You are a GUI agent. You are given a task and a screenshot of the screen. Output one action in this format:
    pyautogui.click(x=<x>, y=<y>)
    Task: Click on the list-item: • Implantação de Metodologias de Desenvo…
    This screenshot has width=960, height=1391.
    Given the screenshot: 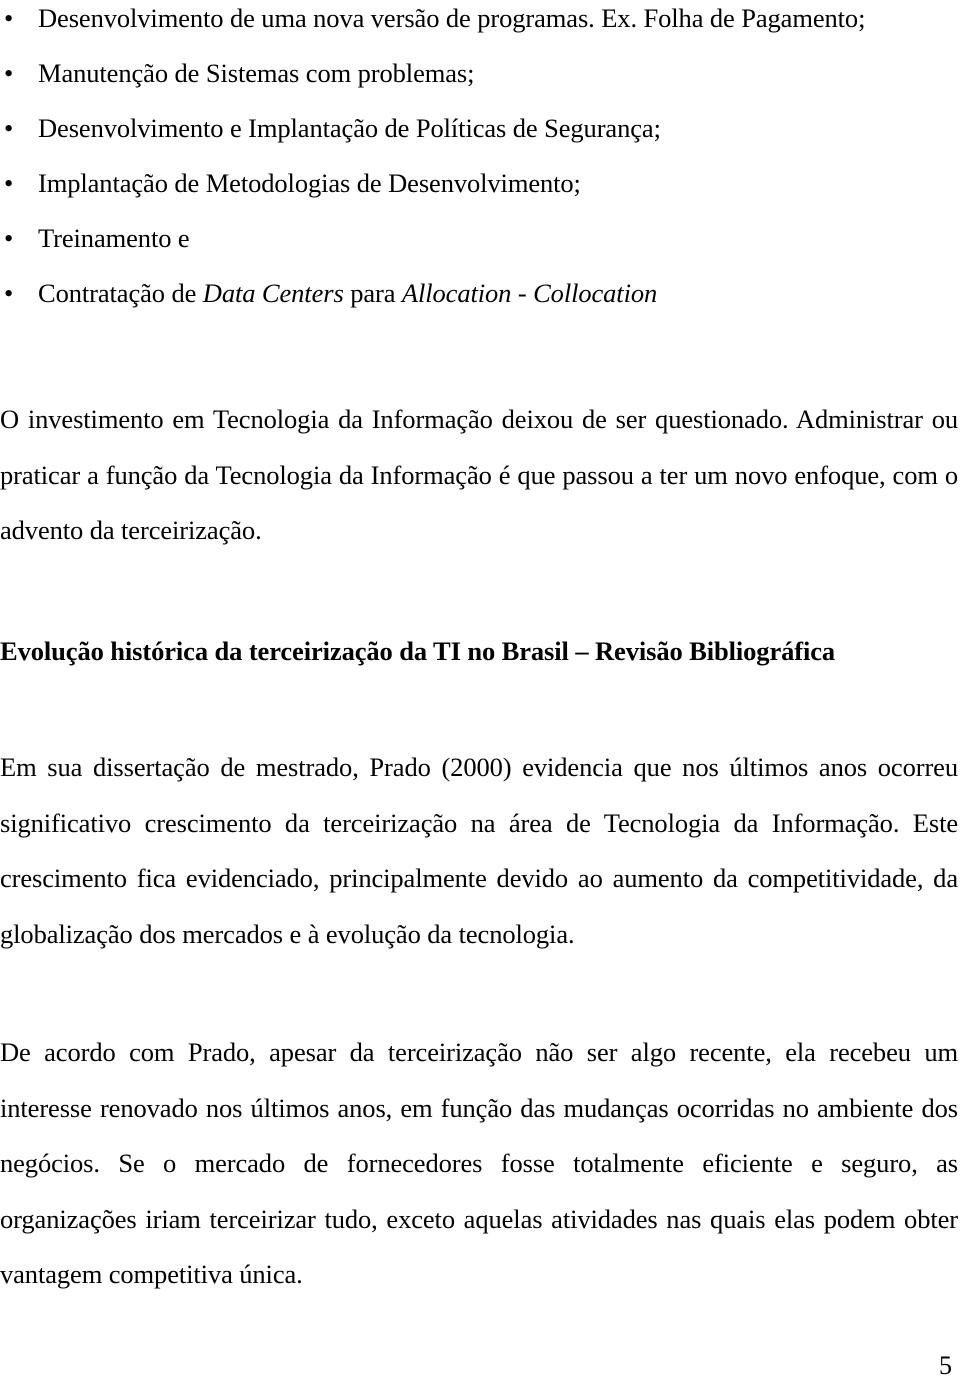 What is the action you would take?
    pyautogui.click(x=480, y=183)
    